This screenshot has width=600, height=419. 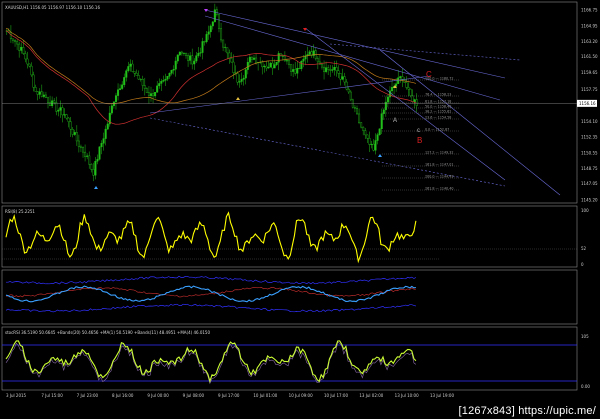 I want to click on stoch-axis-top: 105, so click(x=585, y=336).